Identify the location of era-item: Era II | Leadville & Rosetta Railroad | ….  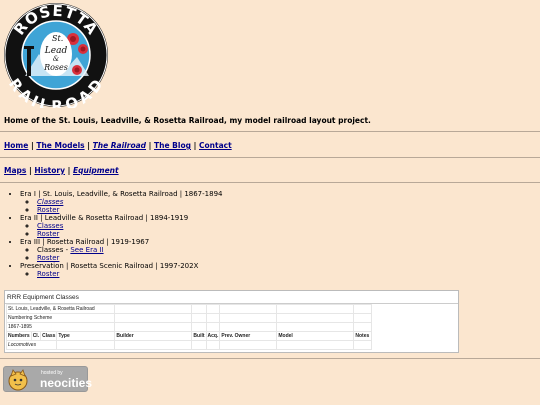
(121, 226).